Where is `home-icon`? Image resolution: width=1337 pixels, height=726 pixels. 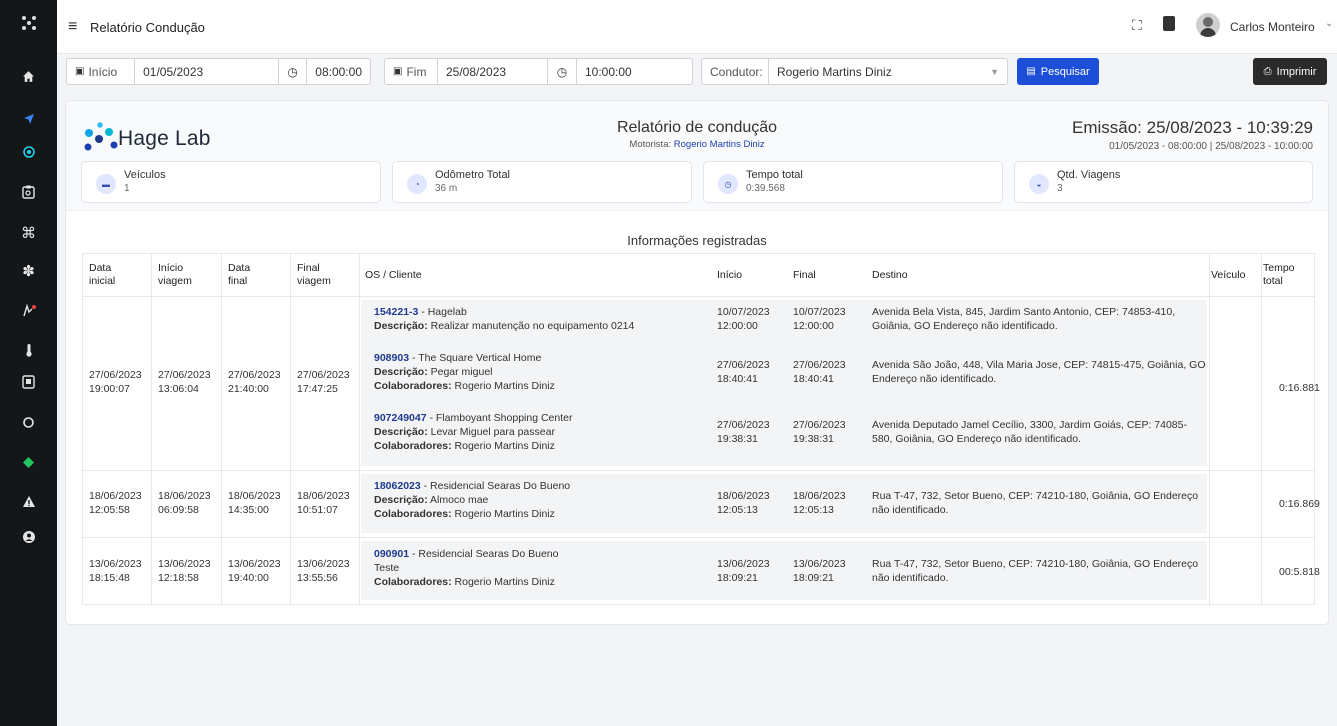
home-icon is located at coordinates (28, 76).